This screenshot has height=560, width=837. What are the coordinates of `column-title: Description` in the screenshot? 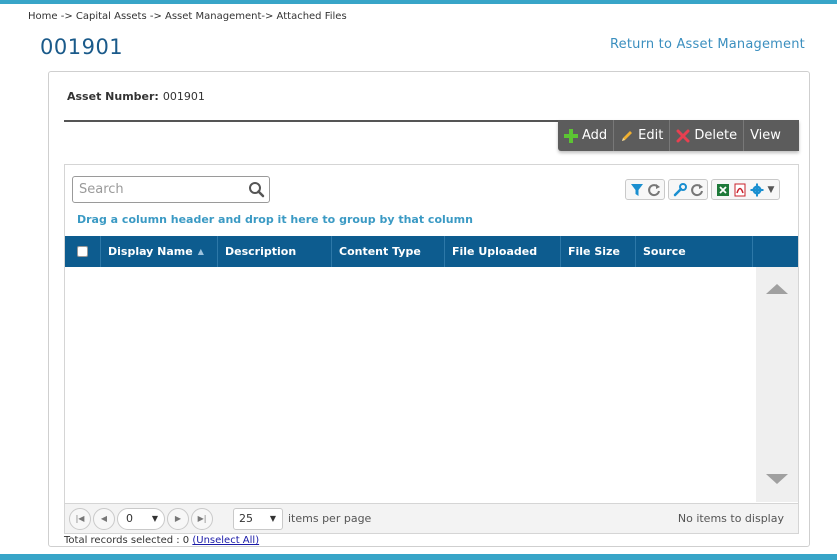 It's located at (261, 251).